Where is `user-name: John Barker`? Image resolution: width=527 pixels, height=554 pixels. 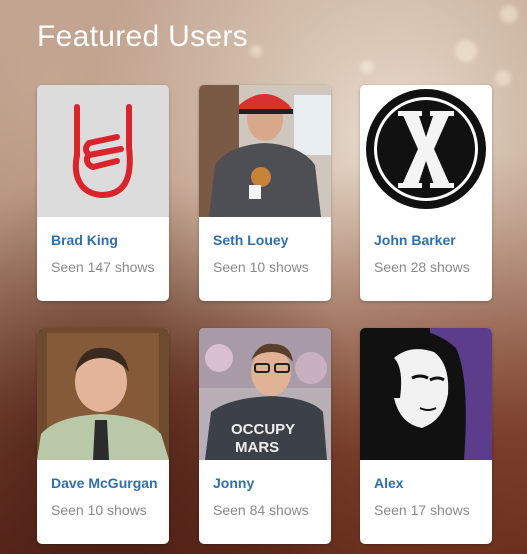 user-name: John Barker is located at coordinates (415, 240).